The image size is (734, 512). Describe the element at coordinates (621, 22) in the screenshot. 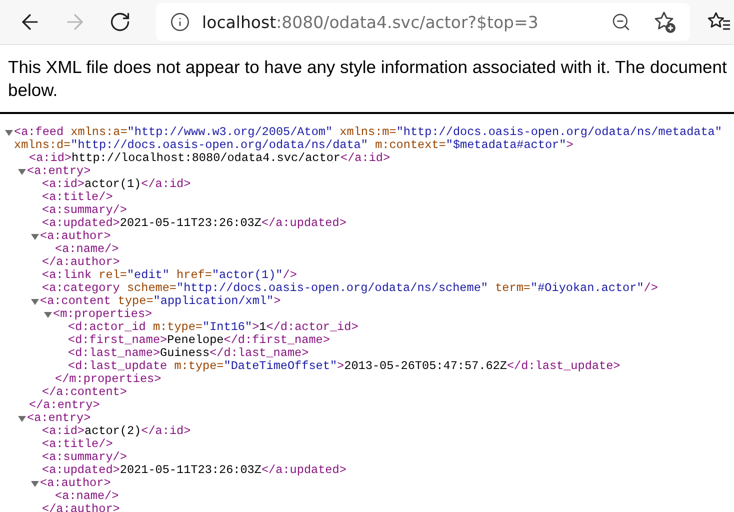

I see `zoom-out-icon` at that location.